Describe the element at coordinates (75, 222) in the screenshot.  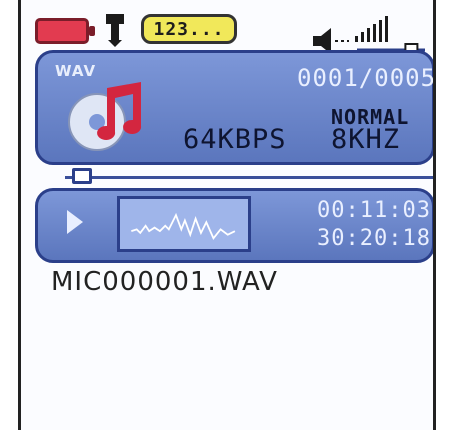
I see `play-icon` at that location.